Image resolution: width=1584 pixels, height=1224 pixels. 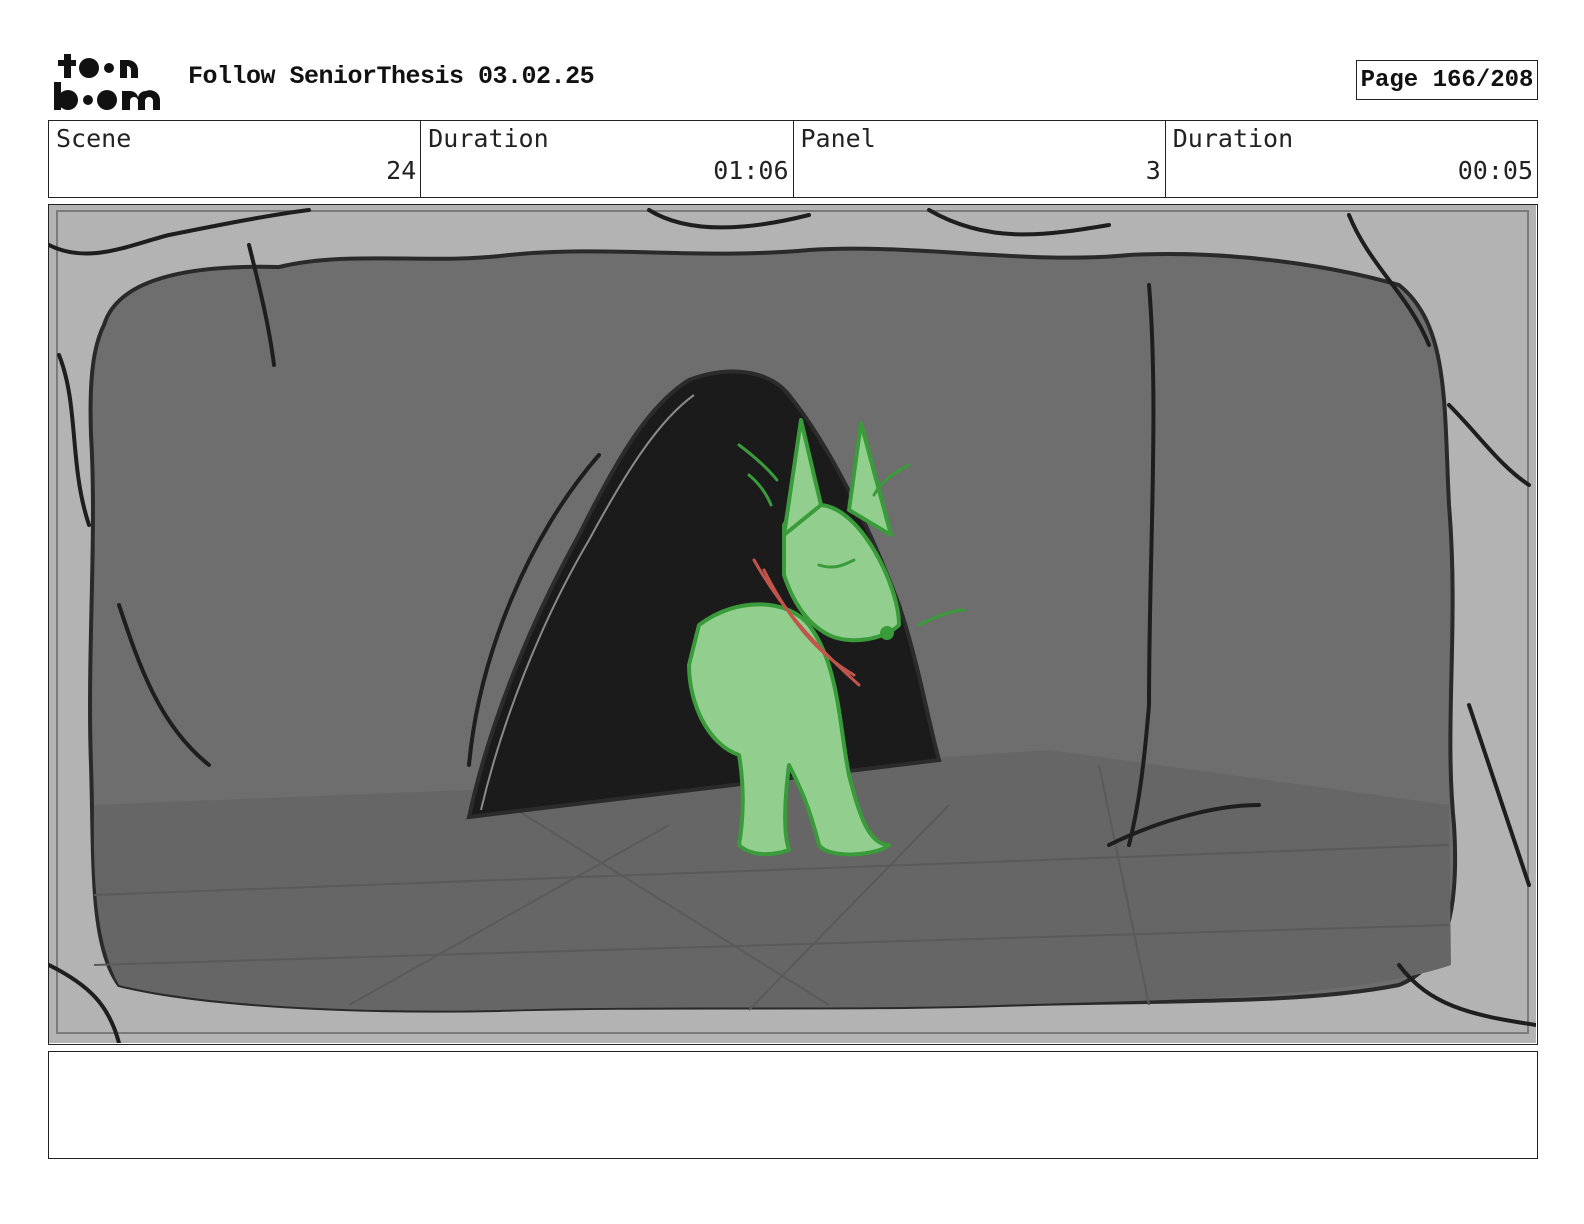 I want to click on scene-label: Scene, so click(x=94, y=138).